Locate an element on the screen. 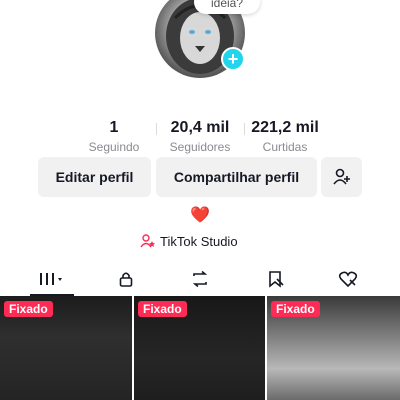 The image size is (400, 400). stat-followers-label: Seguidores is located at coordinates (200, 147).